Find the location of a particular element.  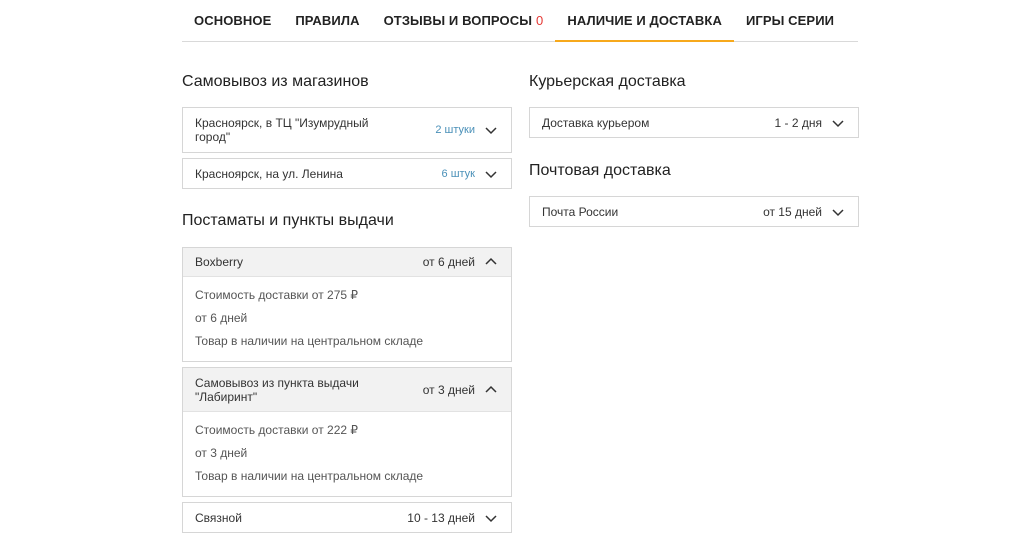

courier-row: Доставка курьером 1 - 2 дня is located at coordinates (694, 122).